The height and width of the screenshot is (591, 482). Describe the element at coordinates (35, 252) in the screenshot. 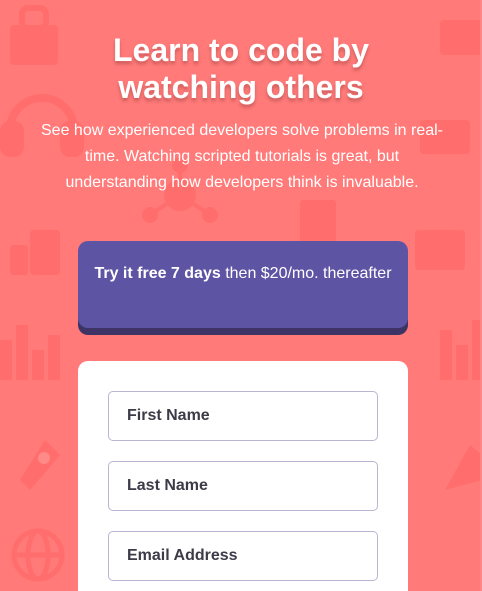

I see `thumbs-up-icon` at that location.